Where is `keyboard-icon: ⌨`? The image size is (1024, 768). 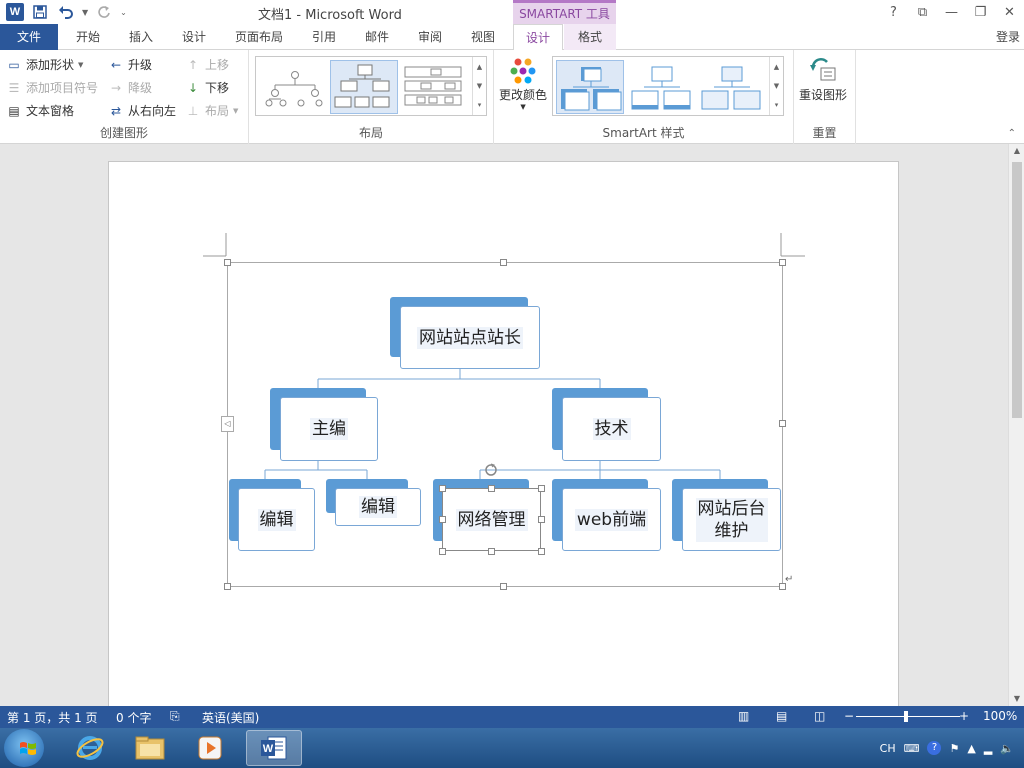
keyboard-icon: ⌨ is located at coordinates (912, 748).